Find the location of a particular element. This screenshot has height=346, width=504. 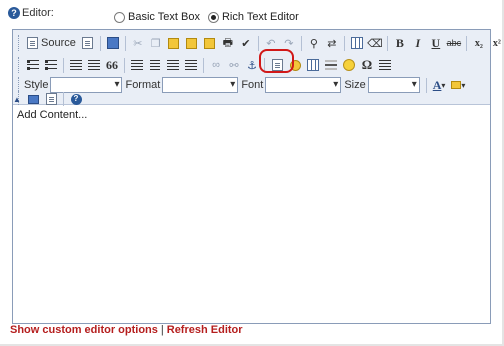

toolbar-row-2: 66 ∞ ⚯ ⚓ Ω is located at coordinates (205, 65).